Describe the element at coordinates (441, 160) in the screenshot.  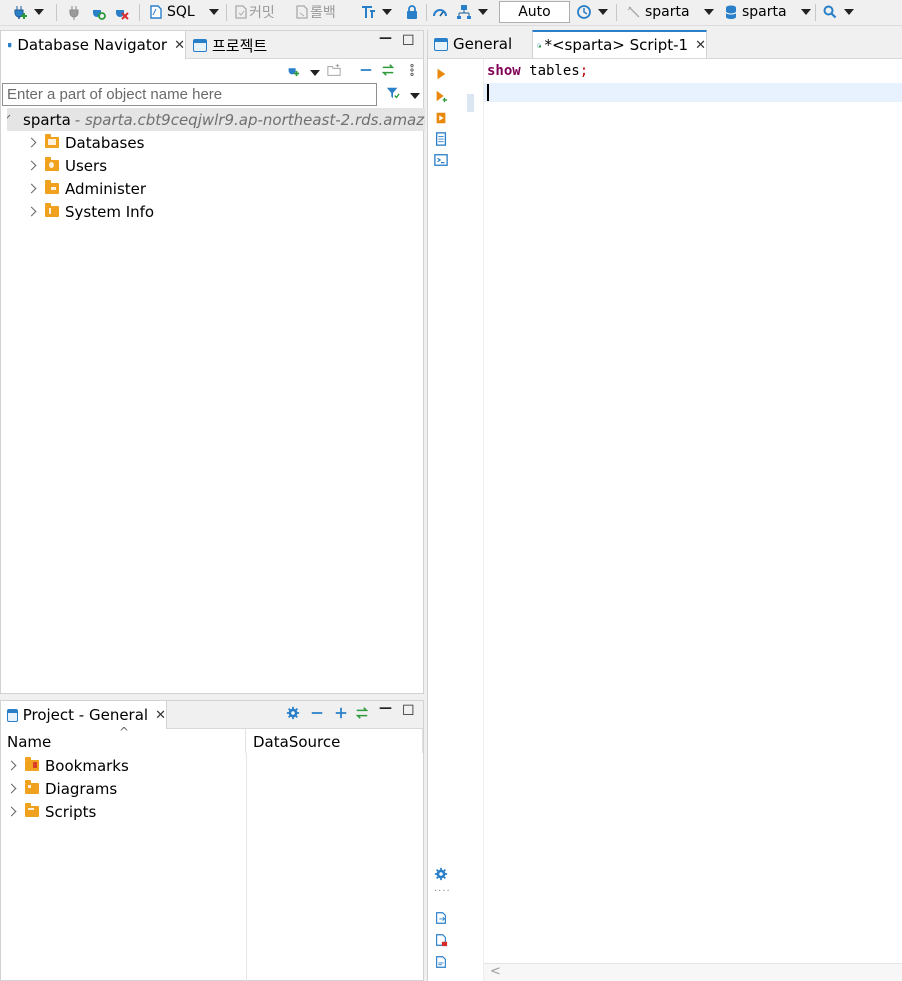
I see `terminal-icon` at that location.